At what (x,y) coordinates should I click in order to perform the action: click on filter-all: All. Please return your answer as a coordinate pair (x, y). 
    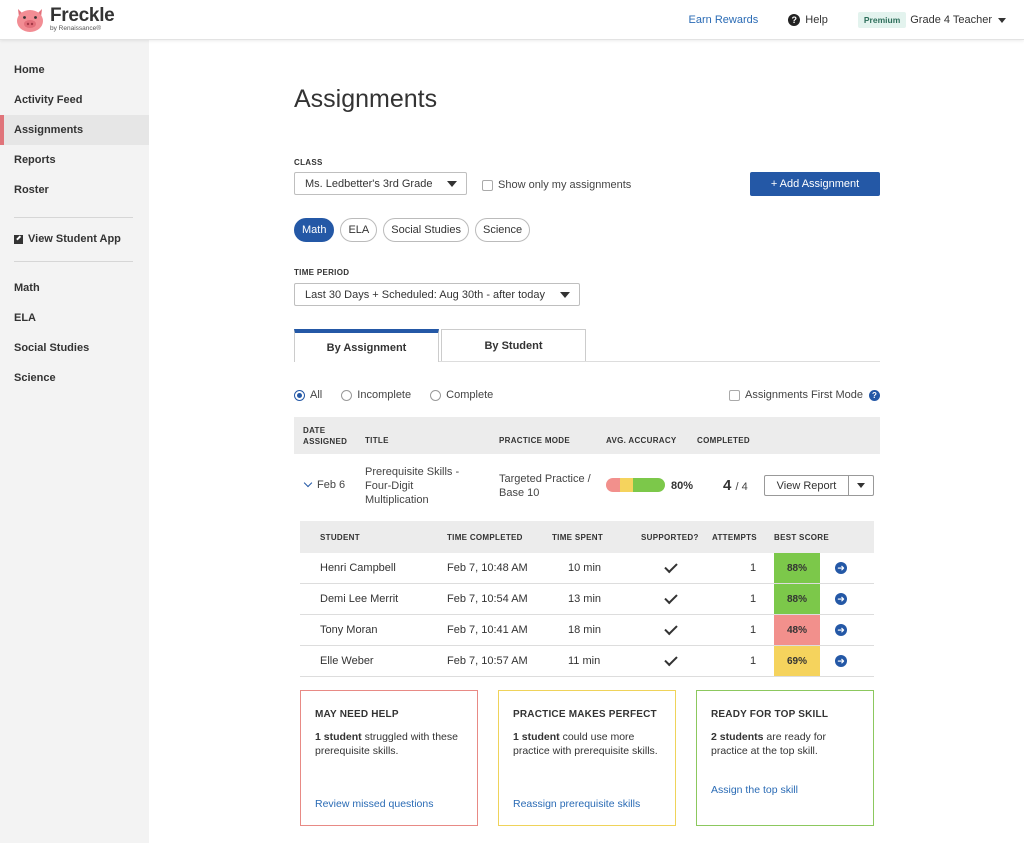
    Looking at the image, I should click on (308, 395).